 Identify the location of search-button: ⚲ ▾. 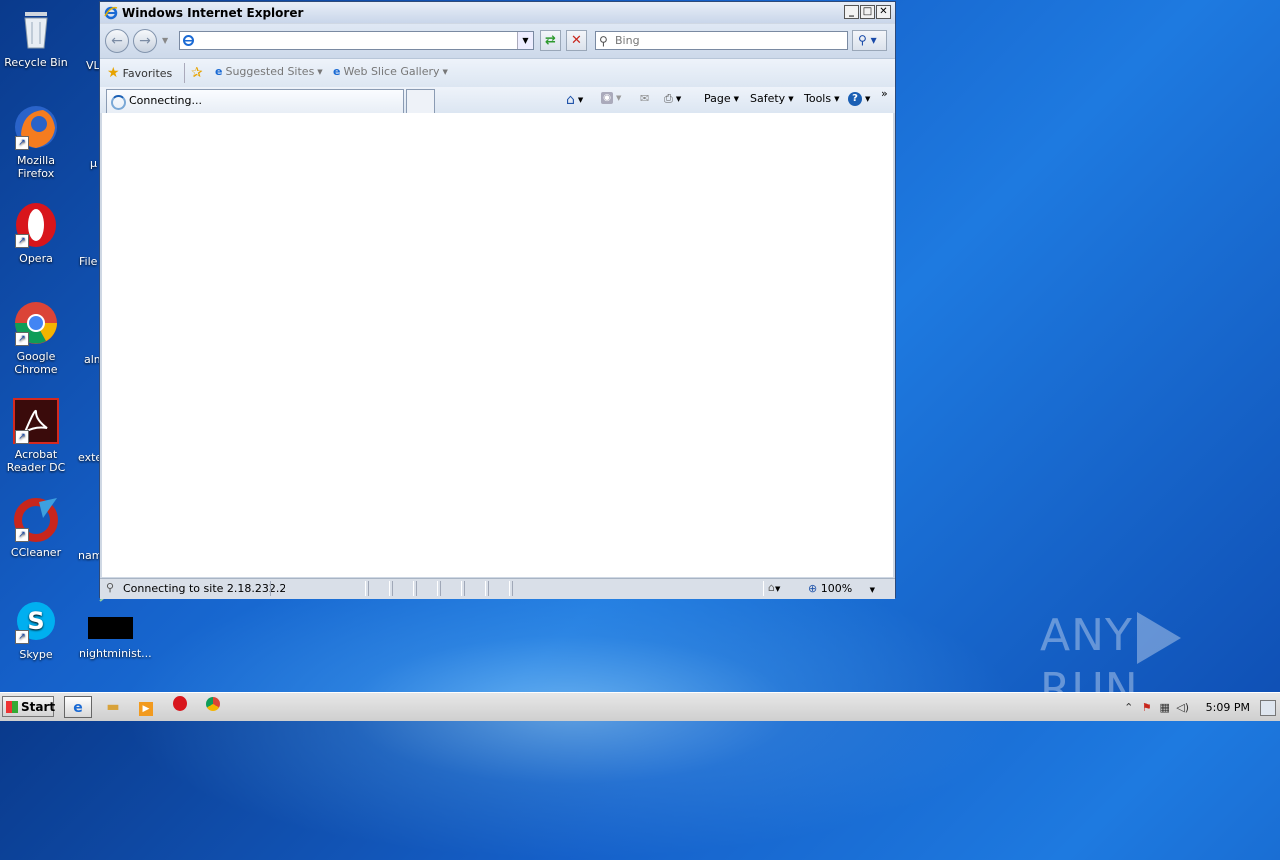
(869, 40).